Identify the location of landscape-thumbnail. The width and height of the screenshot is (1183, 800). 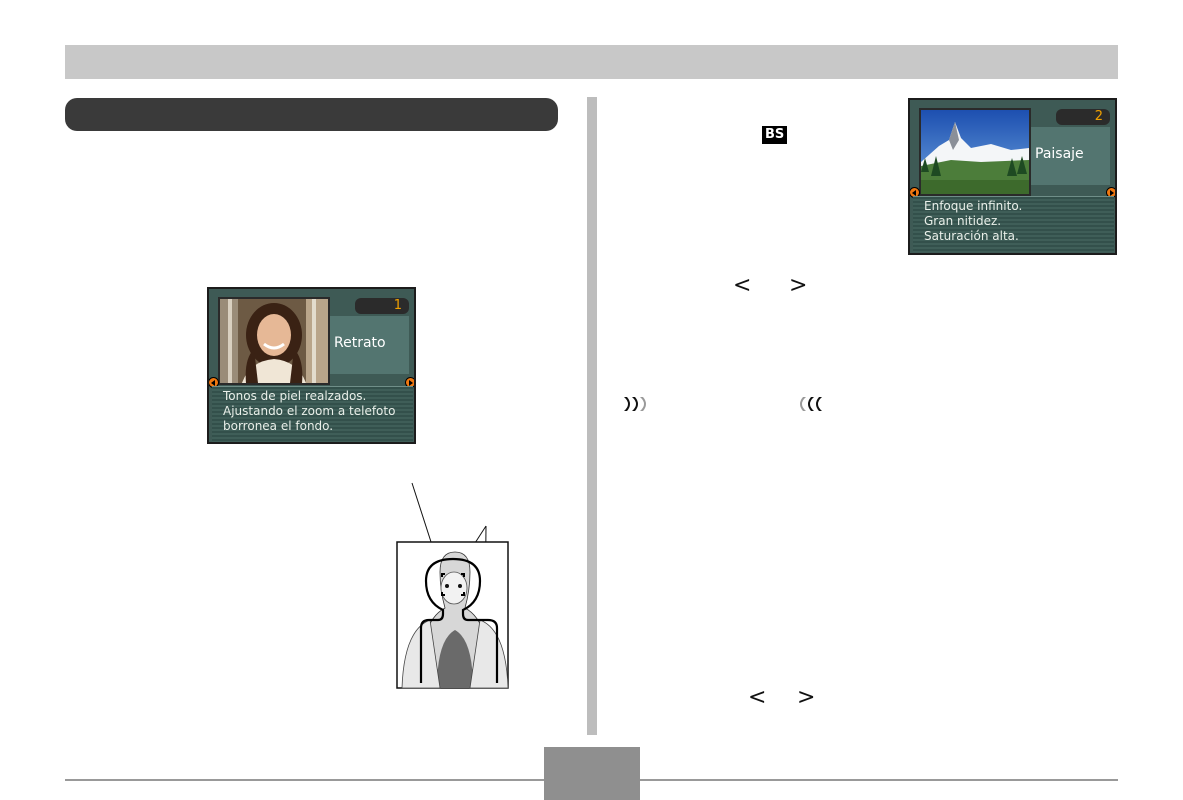
(975, 152).